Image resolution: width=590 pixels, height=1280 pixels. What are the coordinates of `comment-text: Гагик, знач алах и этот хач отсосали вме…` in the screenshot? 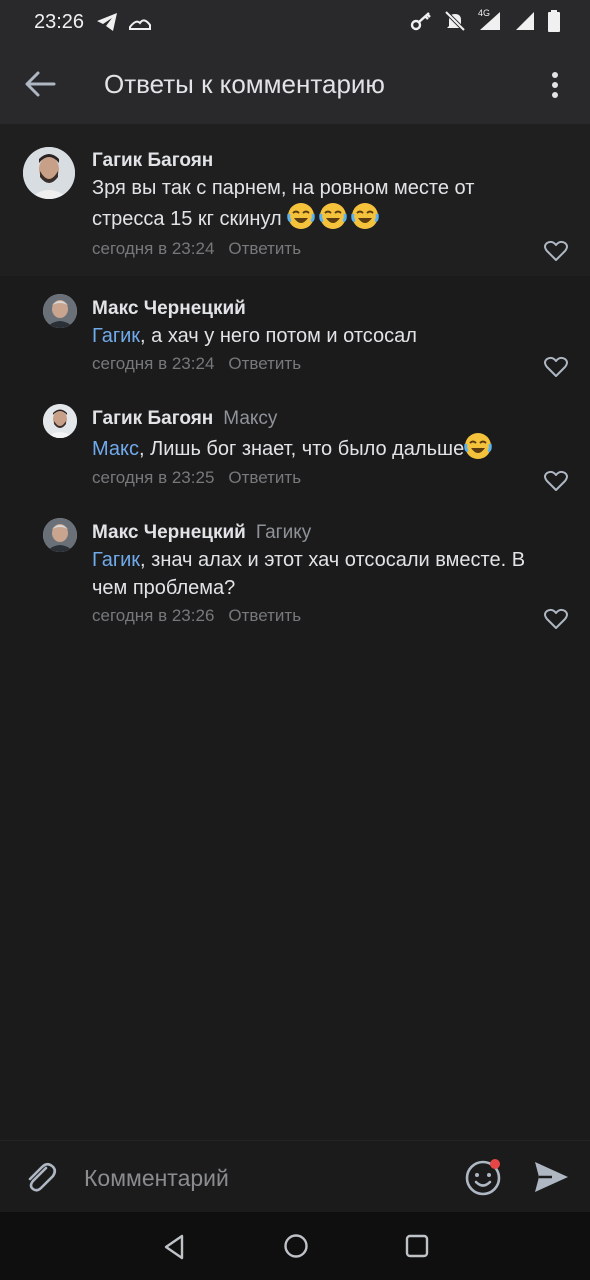 It's located at (327, 574).